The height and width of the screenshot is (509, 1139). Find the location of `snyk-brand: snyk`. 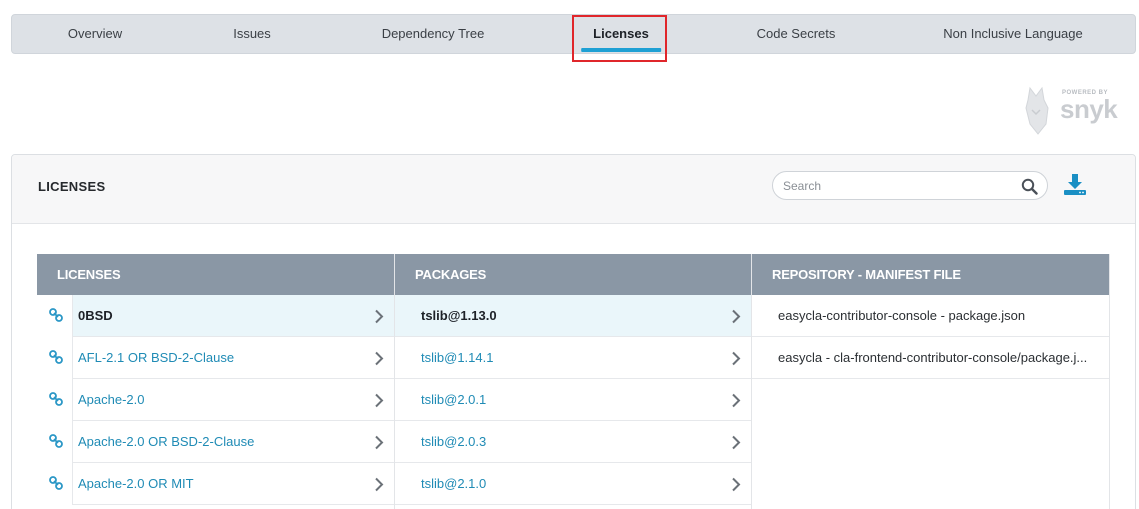

snyk-brand: snyk is located at coordinates (1089, 109).